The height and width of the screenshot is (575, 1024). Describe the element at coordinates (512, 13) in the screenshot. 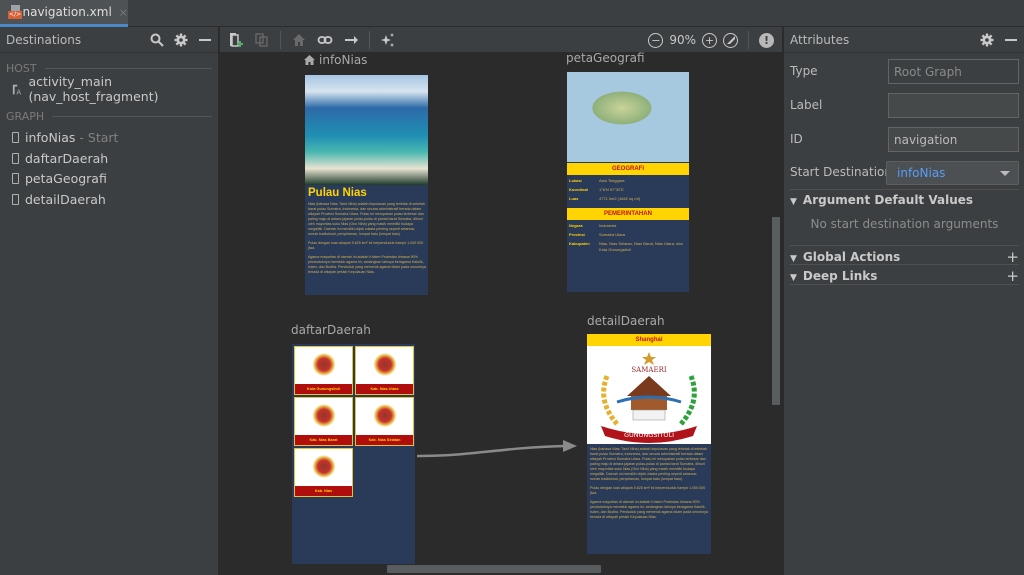

I see `editor-tab-bar: </> navigation.xml ×` at that location.